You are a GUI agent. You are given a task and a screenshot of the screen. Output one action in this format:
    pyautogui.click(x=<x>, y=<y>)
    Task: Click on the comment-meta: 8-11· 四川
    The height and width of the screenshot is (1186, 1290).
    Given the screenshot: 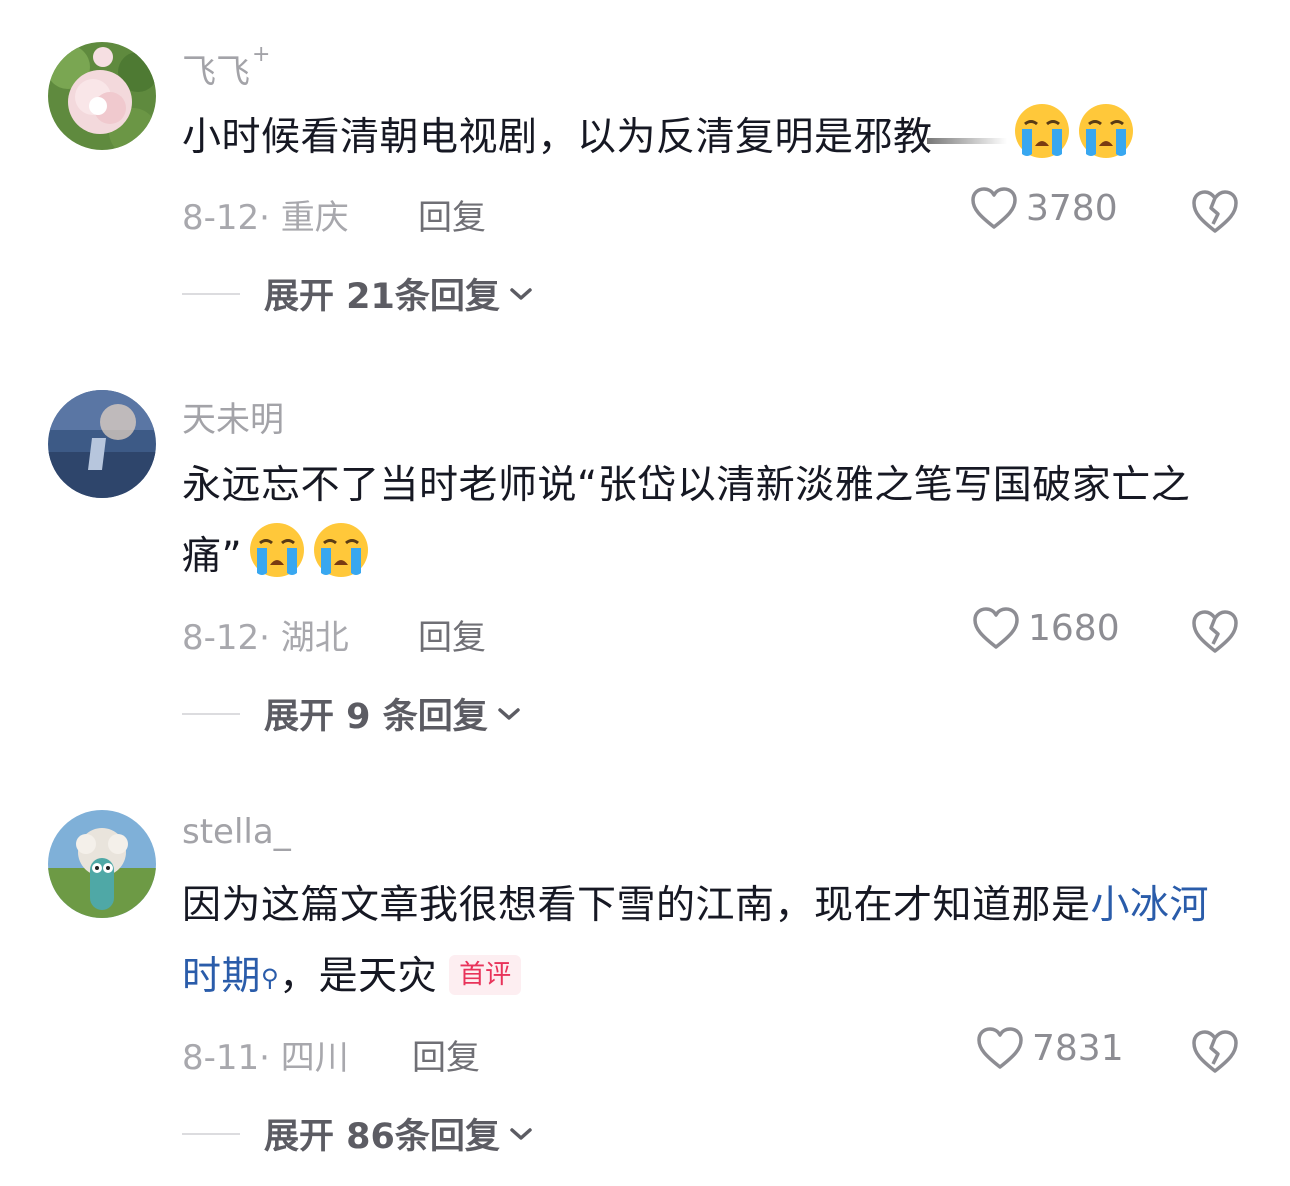 What is the action you would take?
    pyautogui.click(x=265, y=1058)
    